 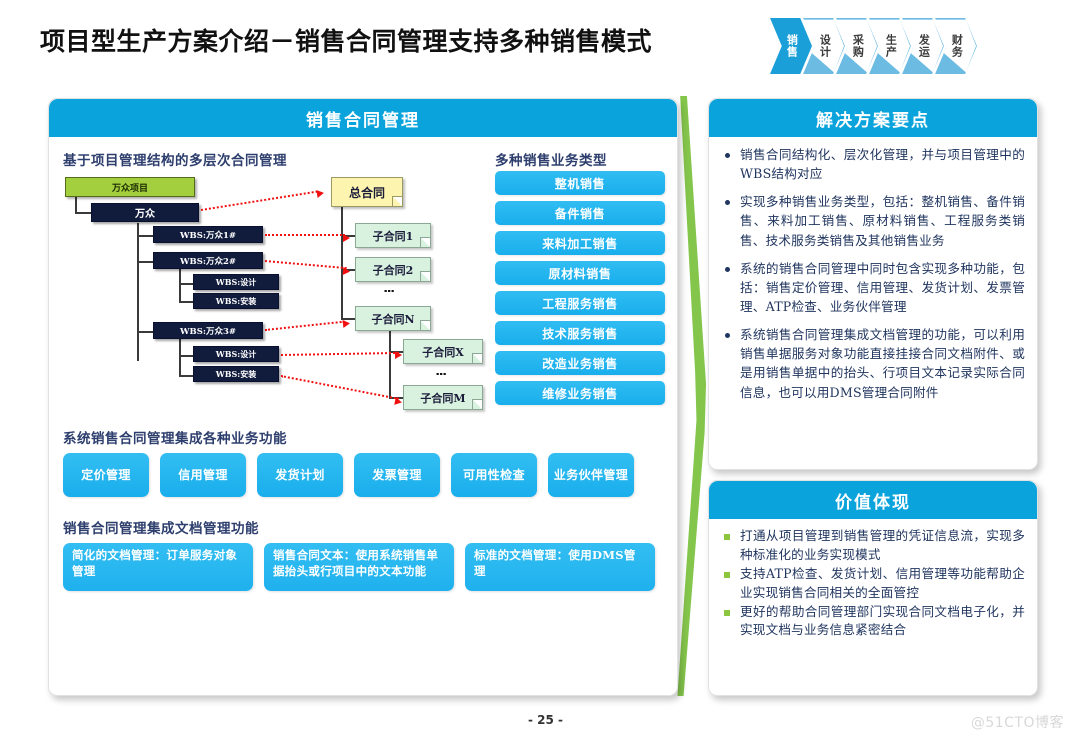 What do you see at coordinates (580, 183) in the screenshot?
I see `sales-type-pill: 整机销售` at bounding box center [580, 183].